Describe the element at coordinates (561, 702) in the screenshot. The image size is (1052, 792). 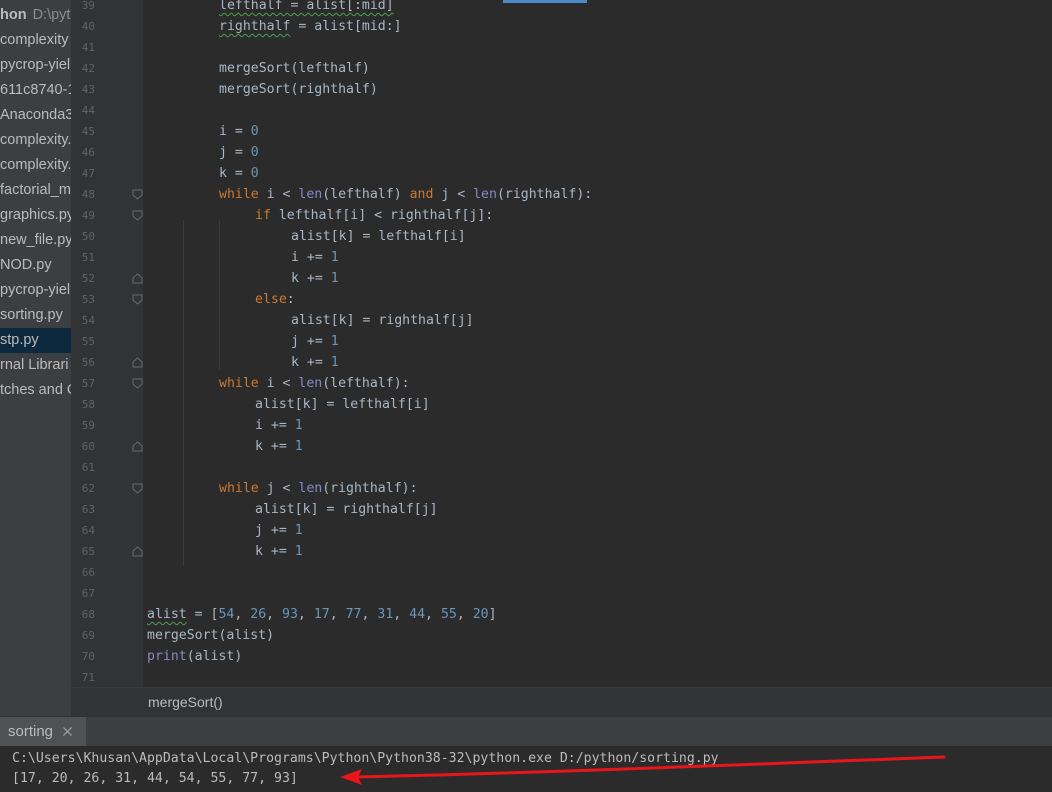
I see `editor-breadcrumb: mergeSort()` at that location.